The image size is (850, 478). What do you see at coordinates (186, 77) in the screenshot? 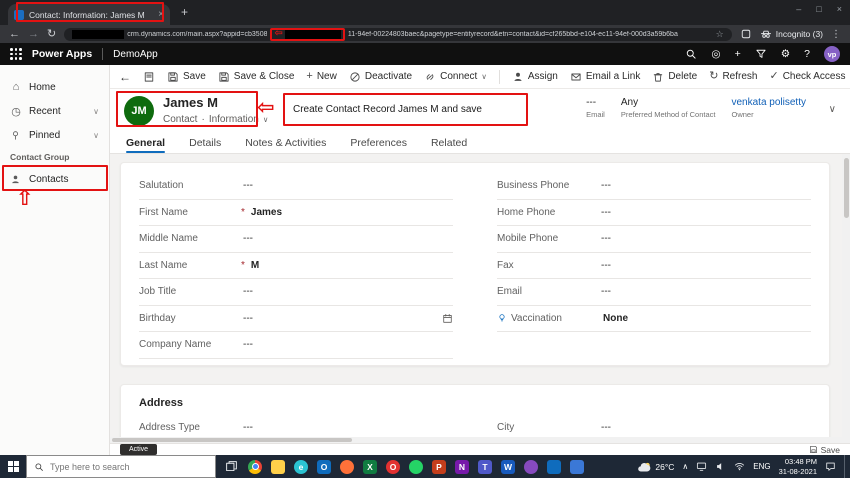
I see `save-button: Save` at bounding box center [186, 77].